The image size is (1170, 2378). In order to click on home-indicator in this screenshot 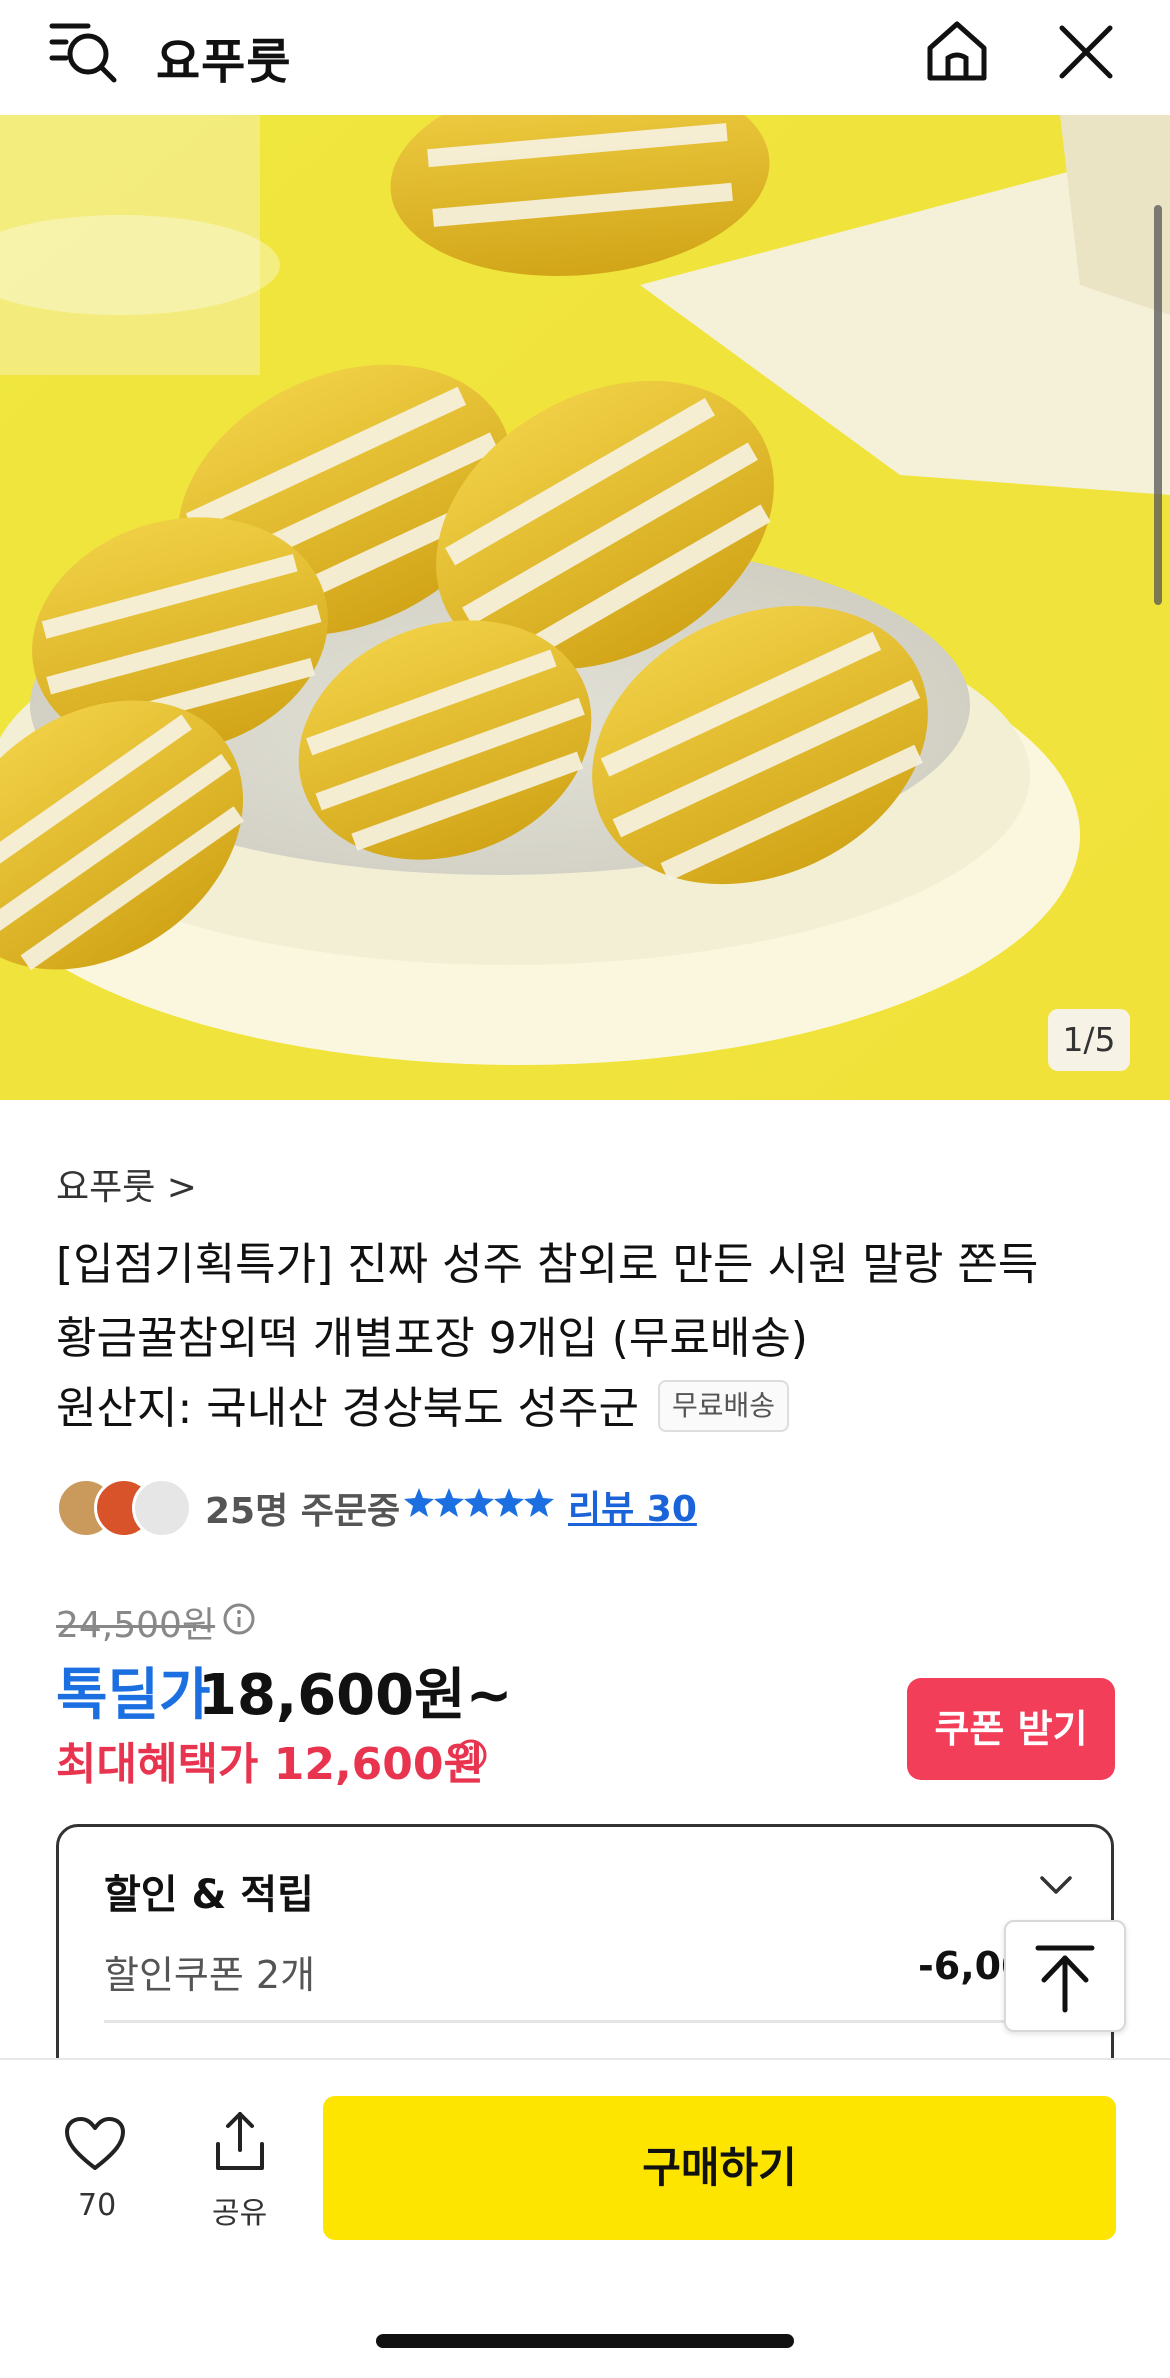, I will do `click(585, 2341)`.